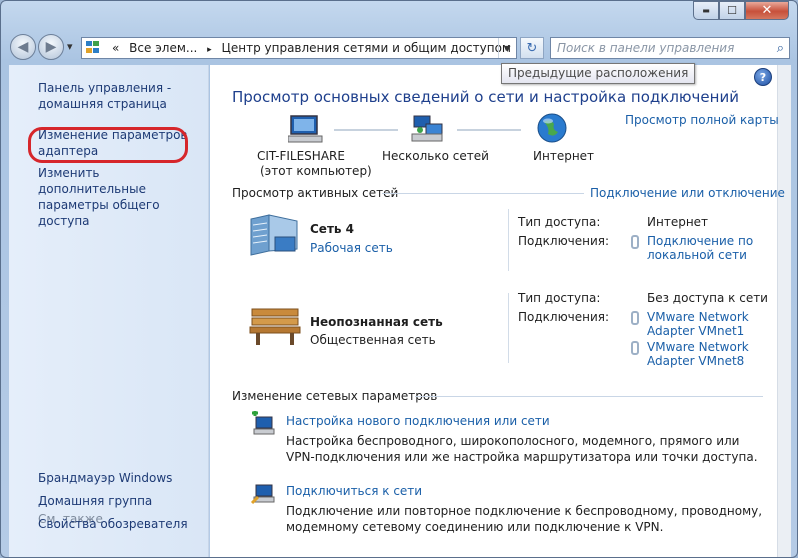 The height and width of the screenshot is (558, 798). Describe the element at coordinates (274, 235) in the screenshot. I see `work-network-icon` at that location.